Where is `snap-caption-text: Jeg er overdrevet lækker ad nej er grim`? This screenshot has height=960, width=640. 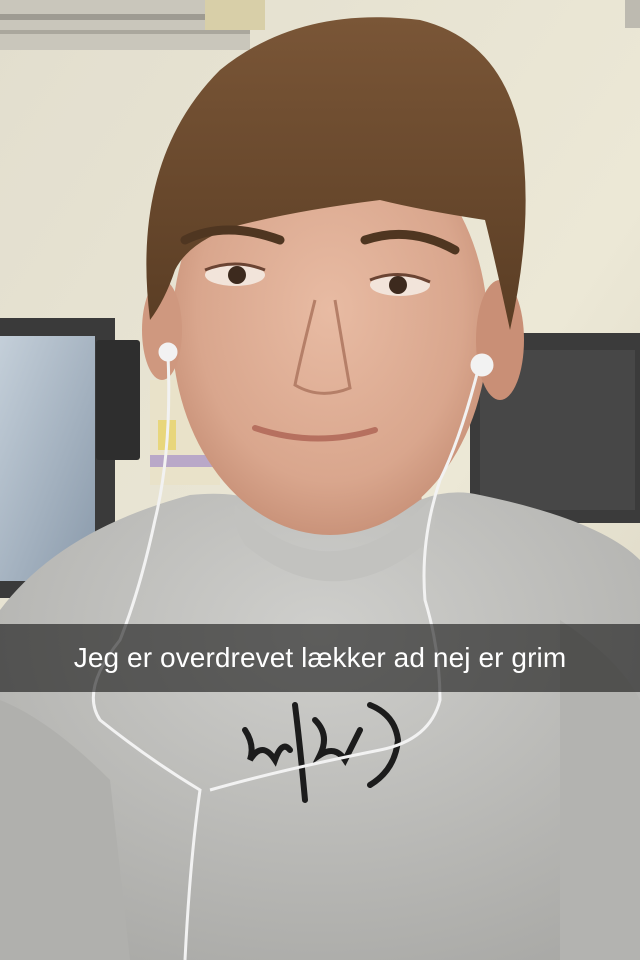
snap-caption-text: Jeg er overdrevet lækker ad nej er grim is located at coordinates (320, 657).